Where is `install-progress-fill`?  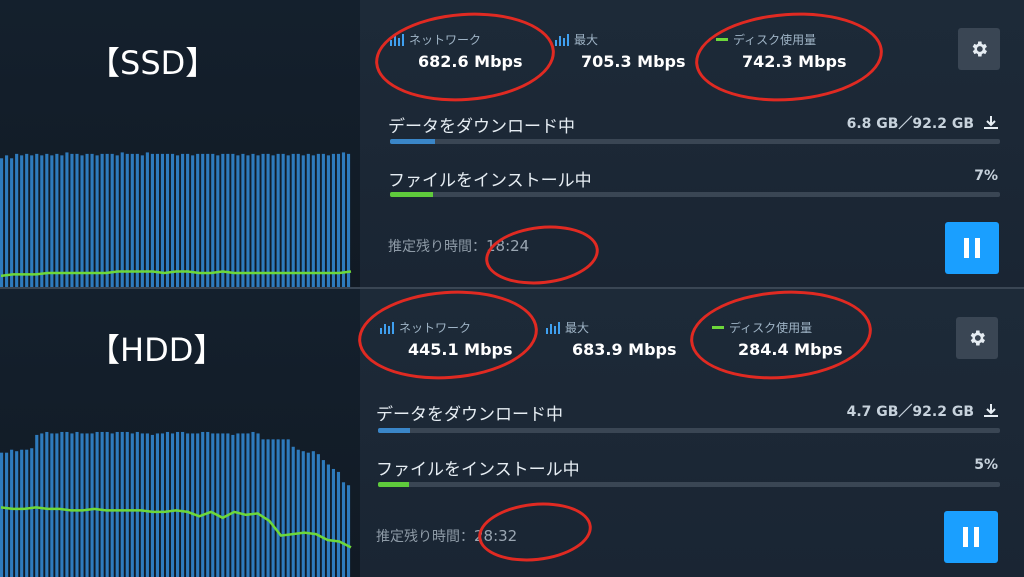 install-progress-fill is located at coordinates (411, 194).